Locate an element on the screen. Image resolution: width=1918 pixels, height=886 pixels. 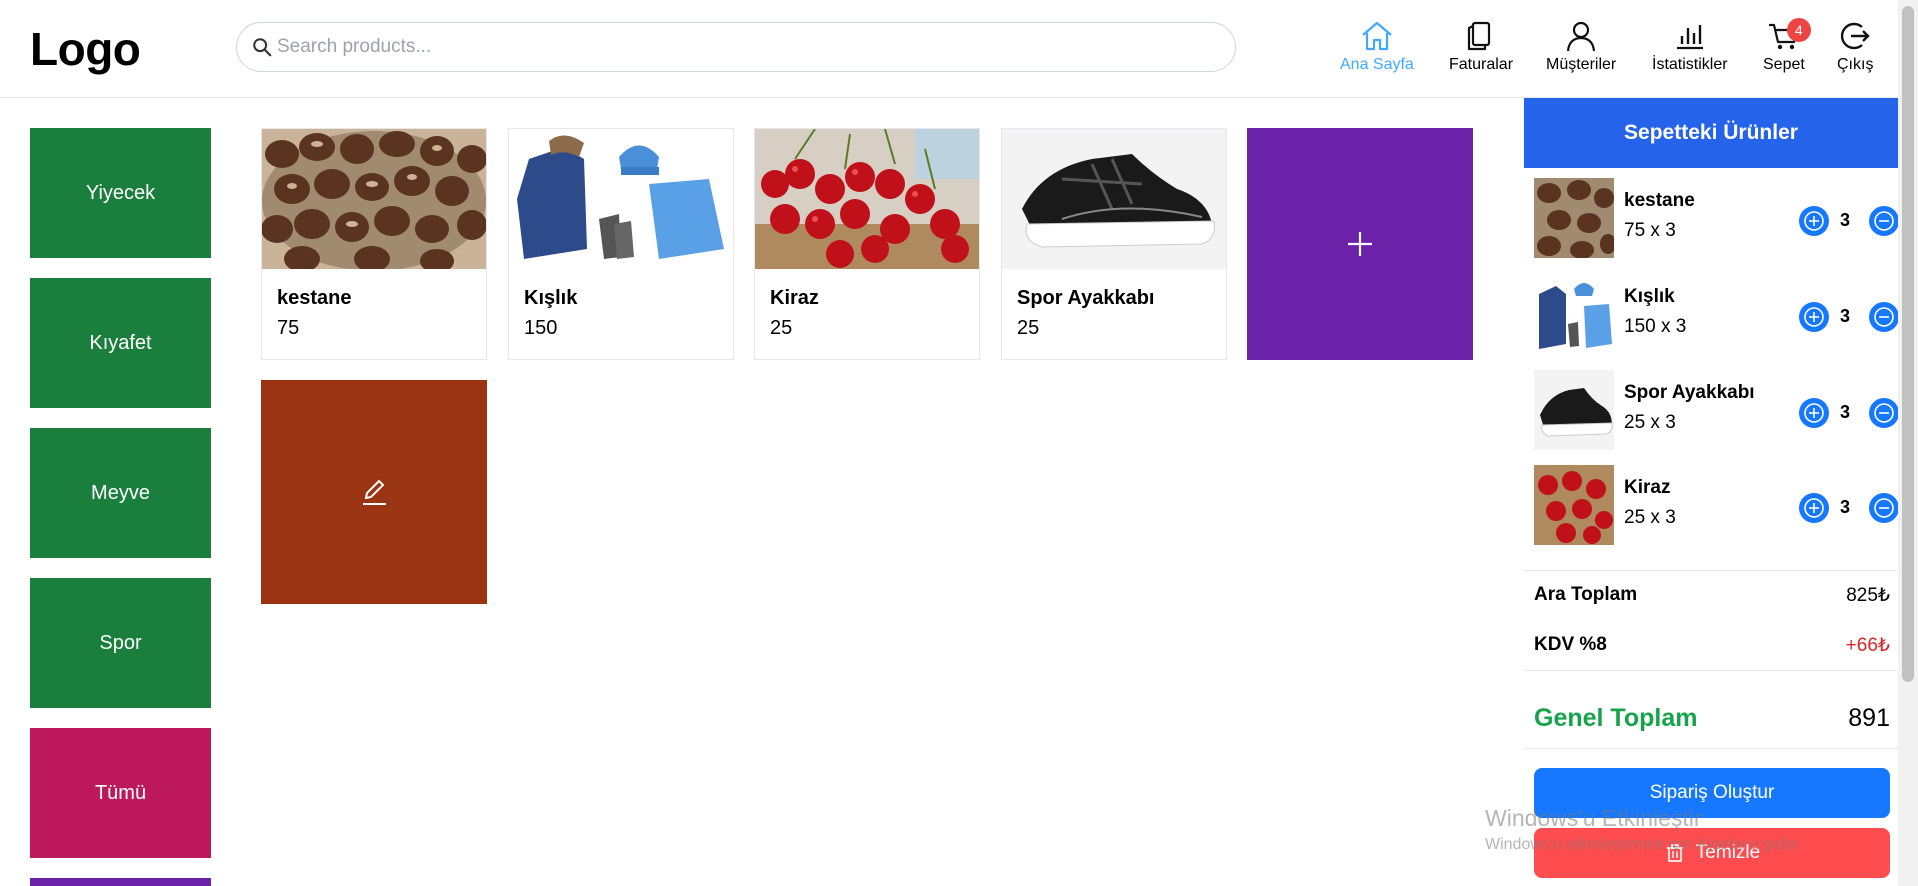
nav-customers: Müşteriler is located at coordinates (1581, 50).